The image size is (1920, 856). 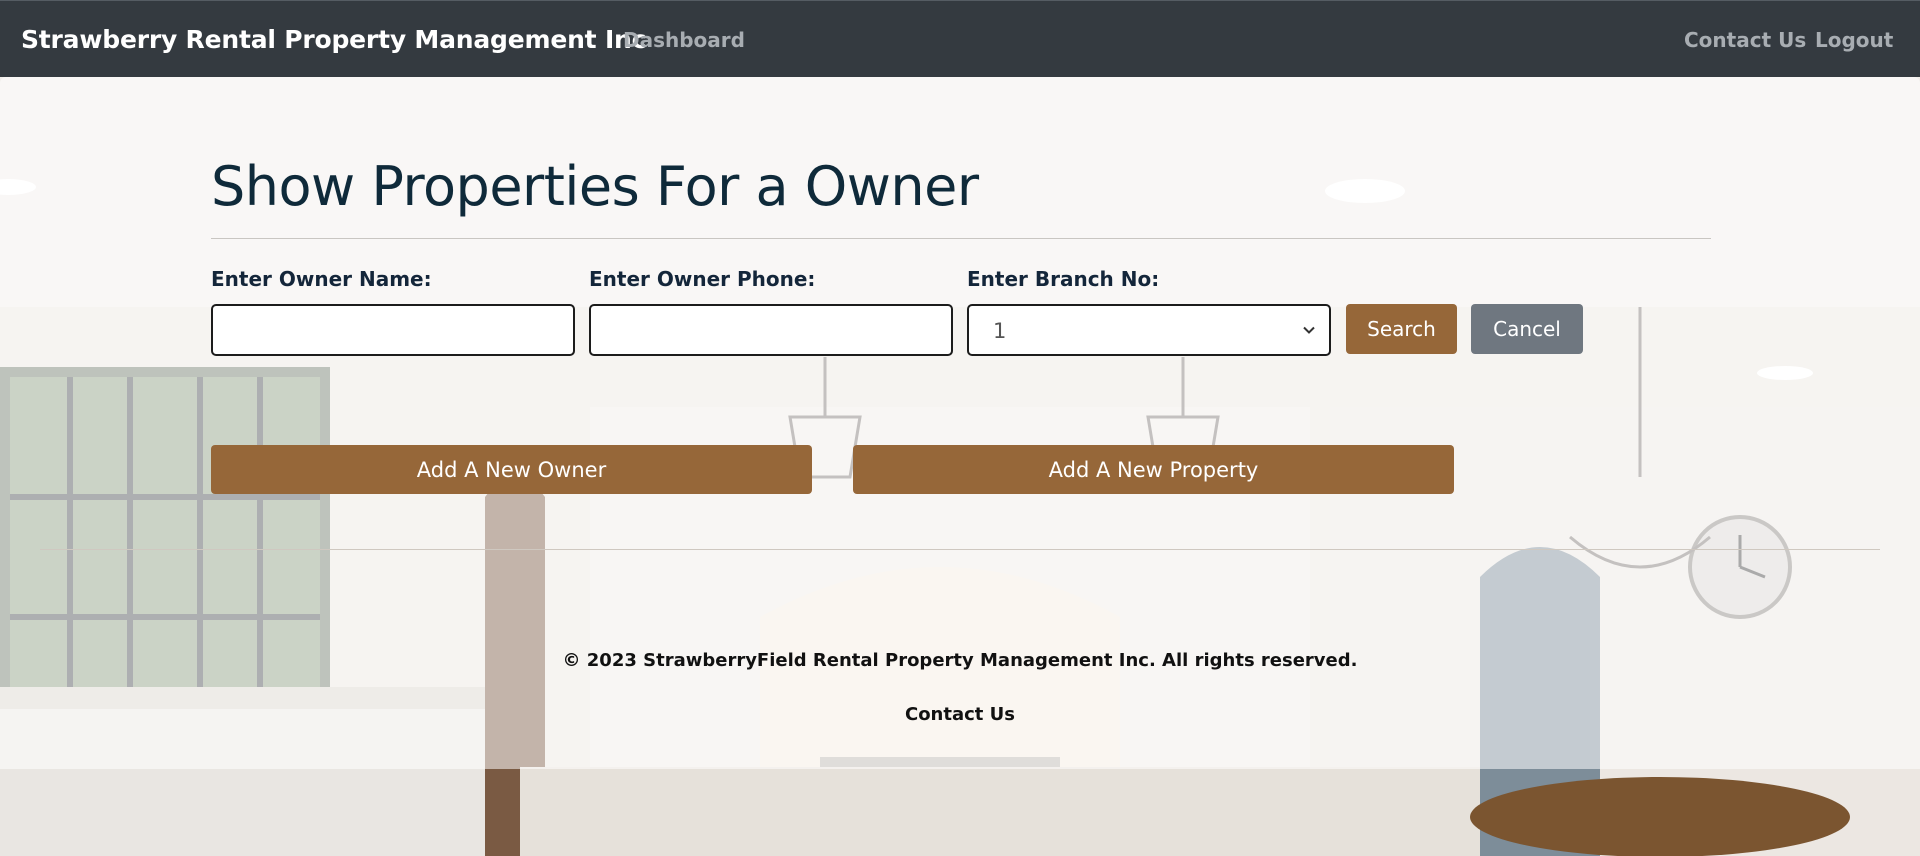 I want to click on branch-label: Enter Branch No:, so click(x=1063, y=279).